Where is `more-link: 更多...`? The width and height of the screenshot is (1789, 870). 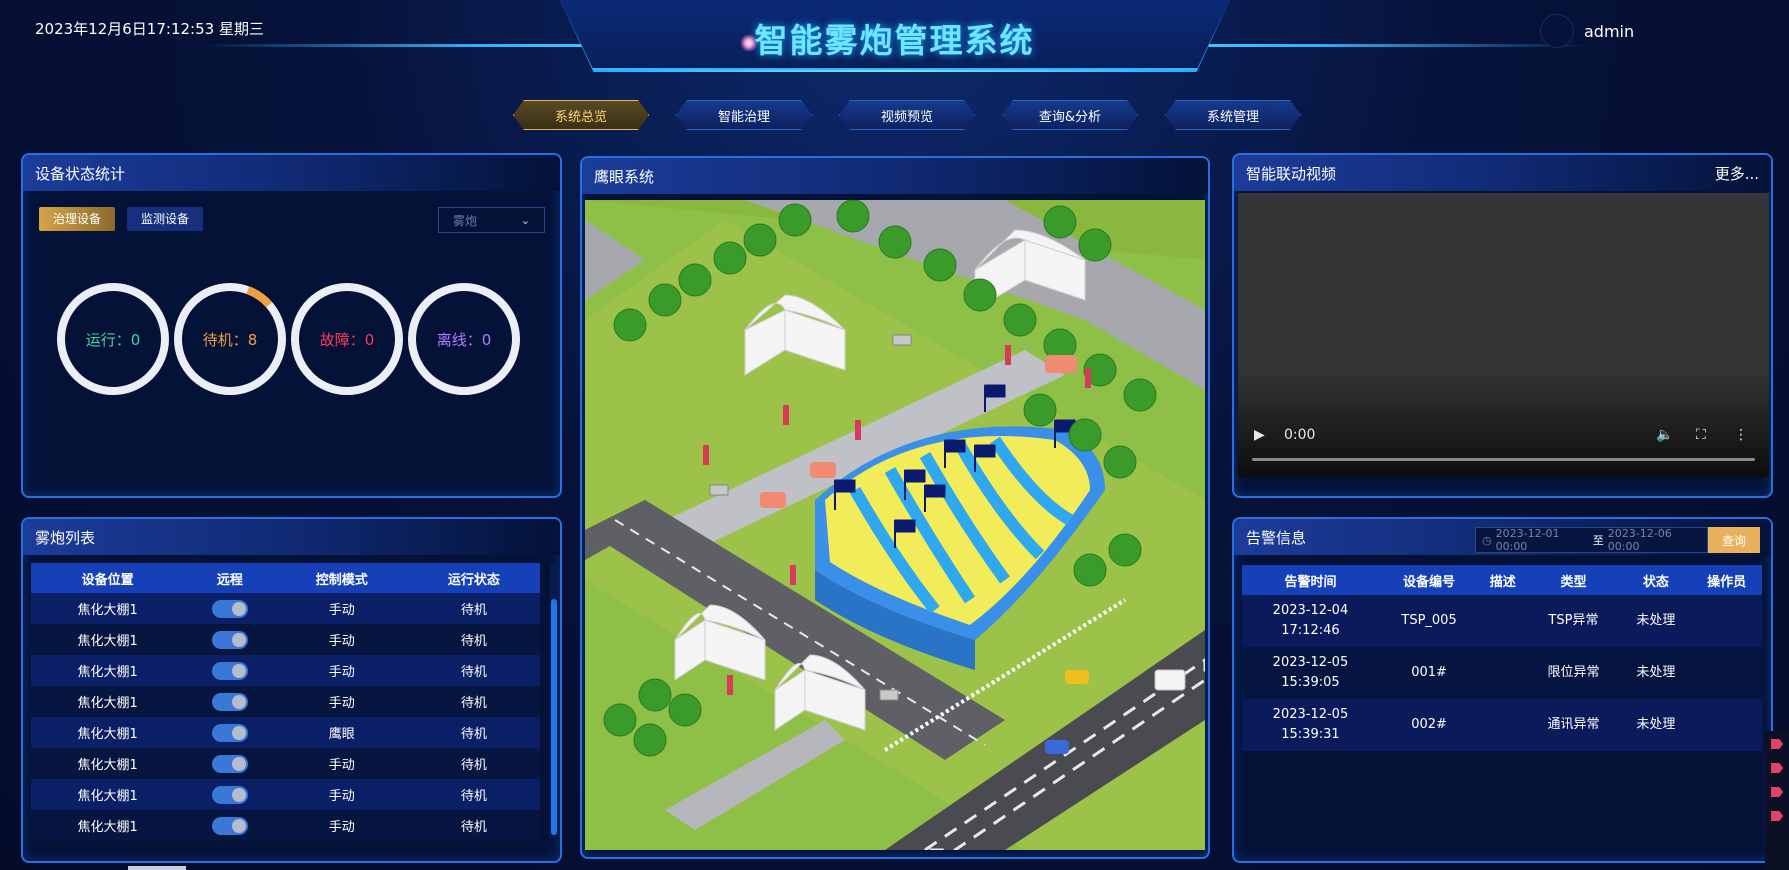
more-link: 更多... is located at coordinates (1737, 173).